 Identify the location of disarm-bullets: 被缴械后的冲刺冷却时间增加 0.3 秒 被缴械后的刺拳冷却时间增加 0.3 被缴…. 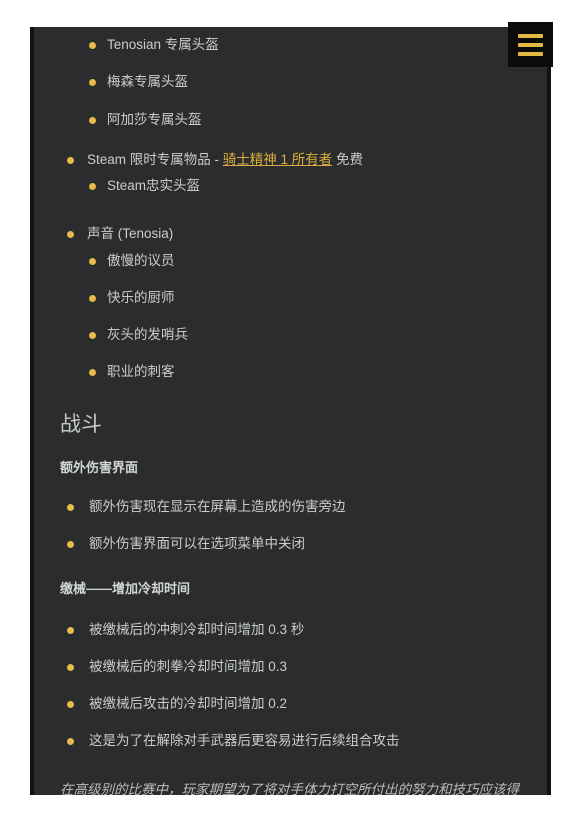
(290, 686).